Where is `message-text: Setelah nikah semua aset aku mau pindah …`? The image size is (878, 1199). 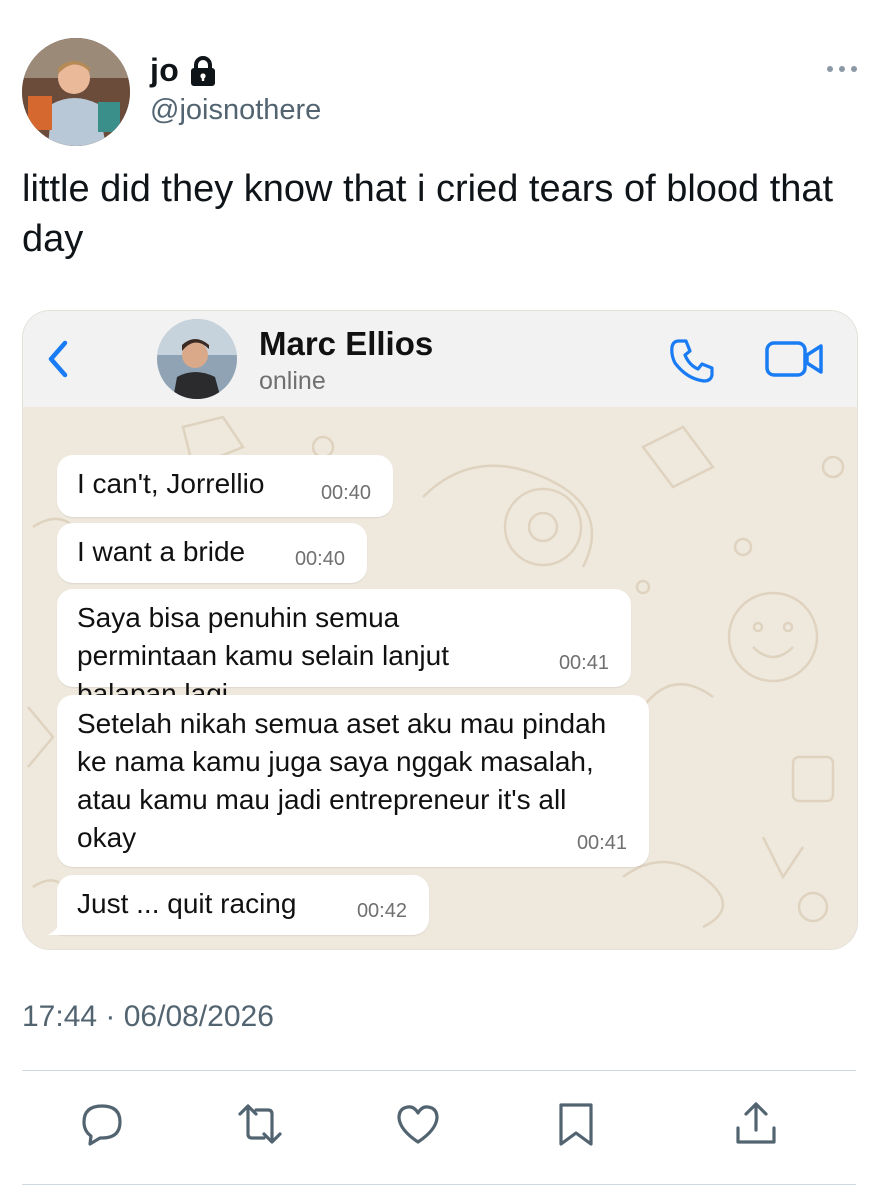 message-text: Setelah nikah semua aset aku mau pindah … is located at coordinates (342, 780).